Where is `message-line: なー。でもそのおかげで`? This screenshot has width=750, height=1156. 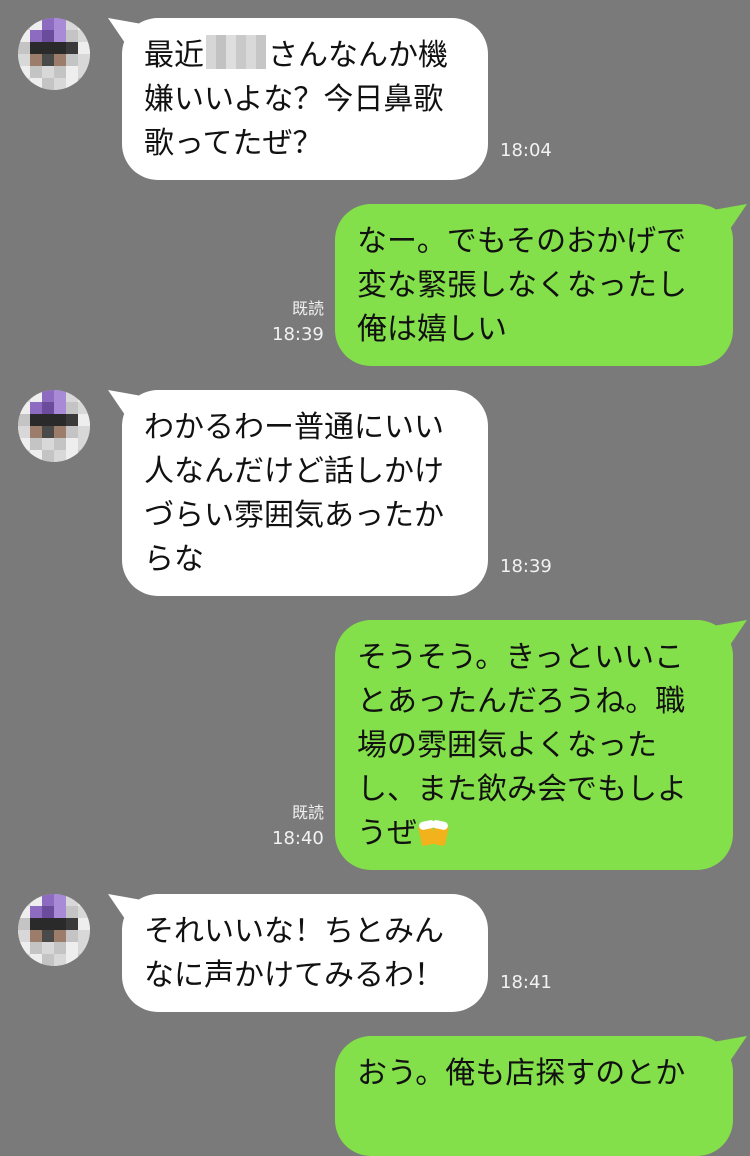 message-line: なー。でもそのおかげで is located at coordinates (522, 241).